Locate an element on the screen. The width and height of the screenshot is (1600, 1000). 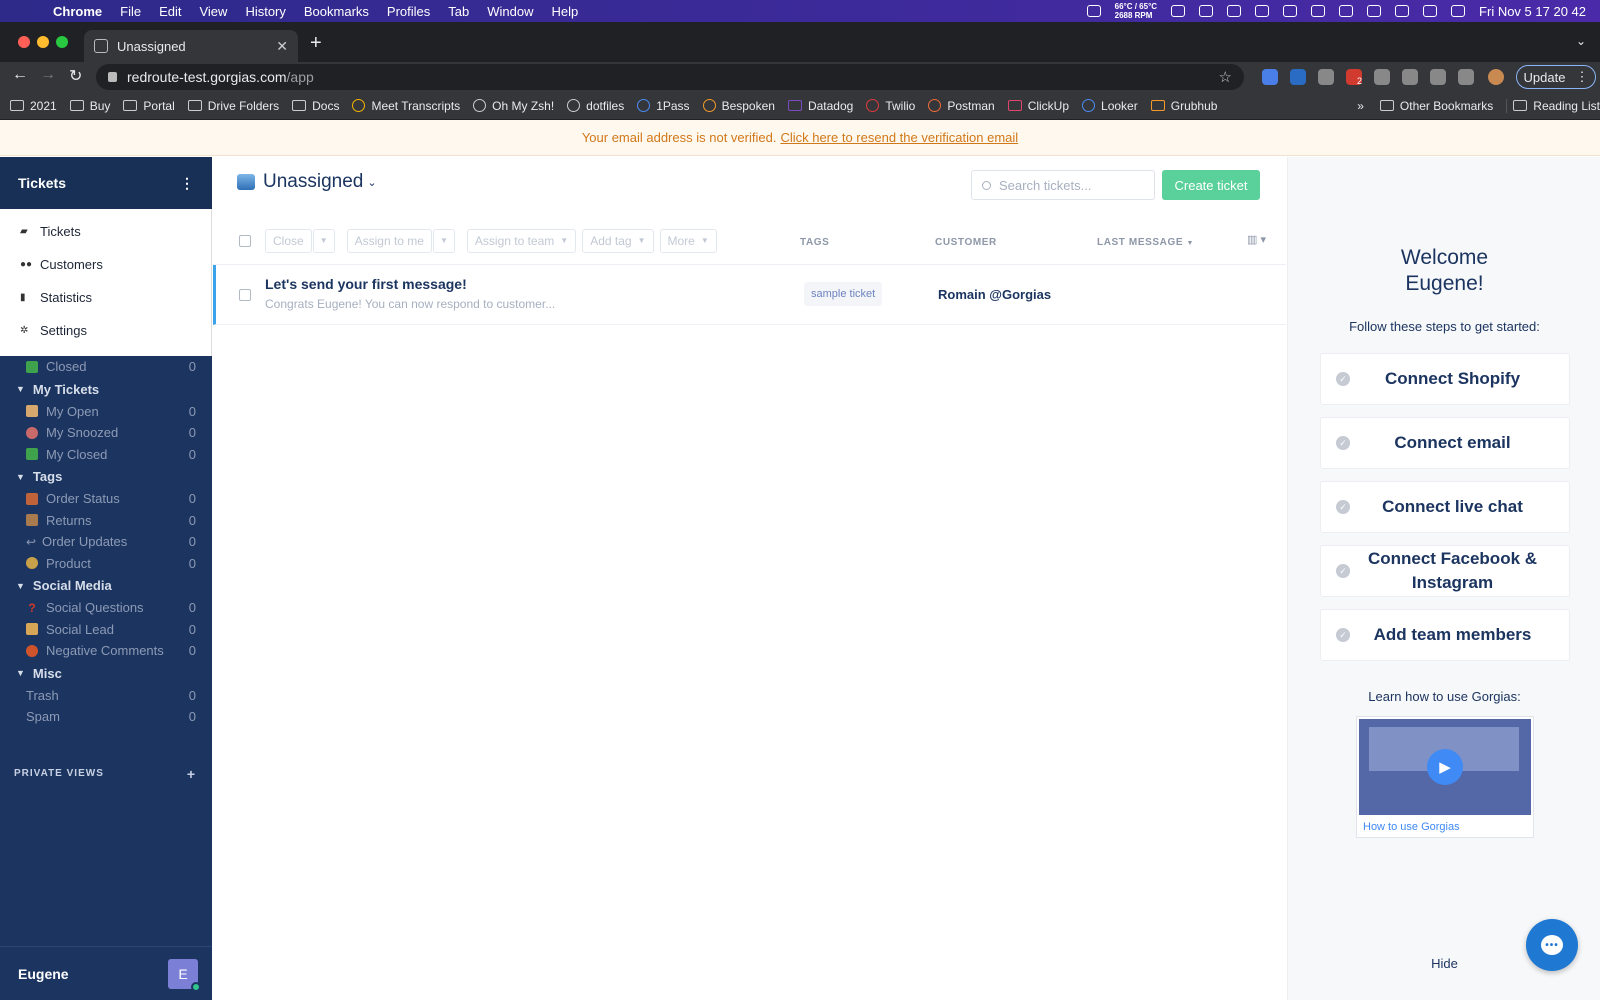
row-checkbox is located at coordinates (245, 295).